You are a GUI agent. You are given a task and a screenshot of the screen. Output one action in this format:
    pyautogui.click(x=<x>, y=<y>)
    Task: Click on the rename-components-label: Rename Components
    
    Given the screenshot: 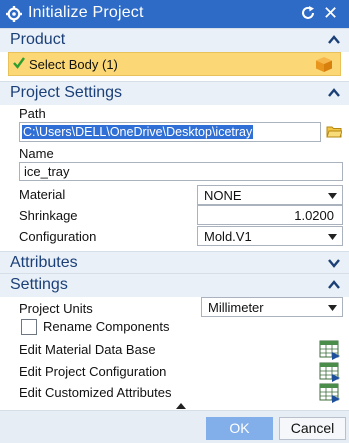 What is the action you would take?
    pyautogui.click(x=106, y=326)
    